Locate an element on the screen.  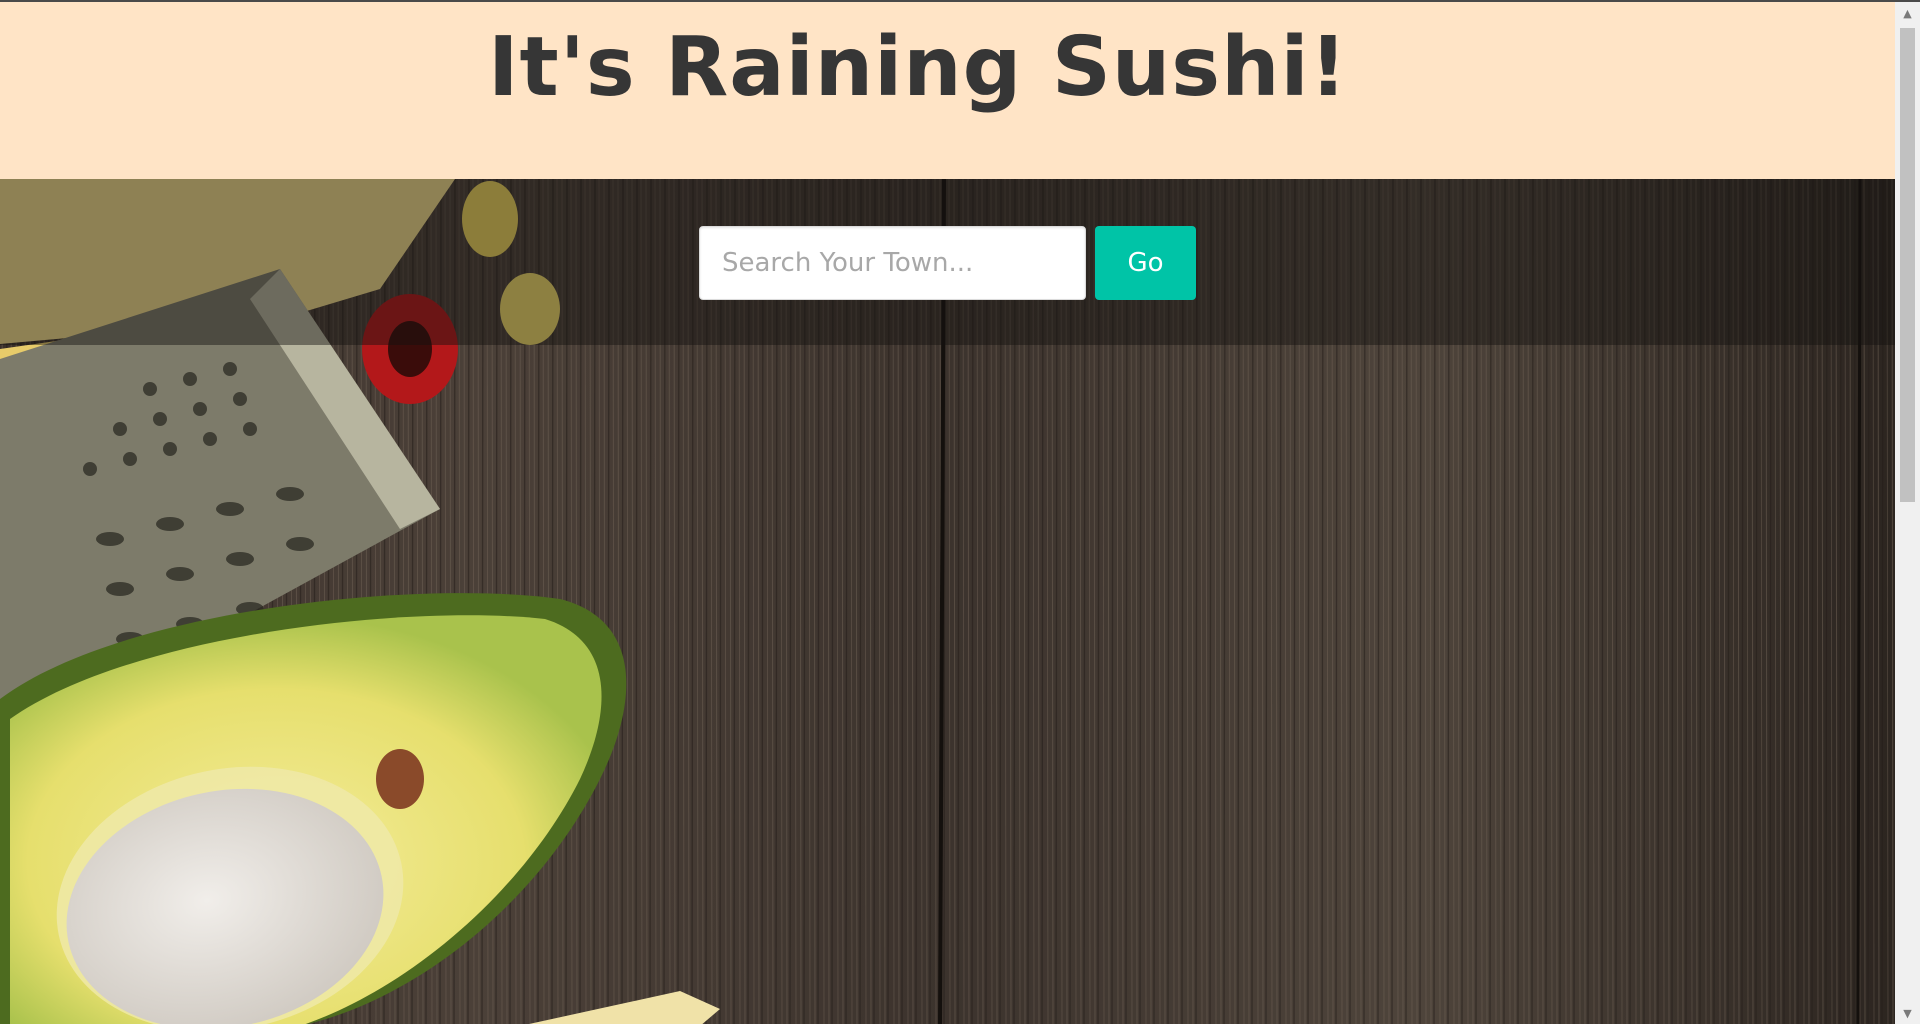
scrollbar-thumb is located at coordinates (1907, 265).